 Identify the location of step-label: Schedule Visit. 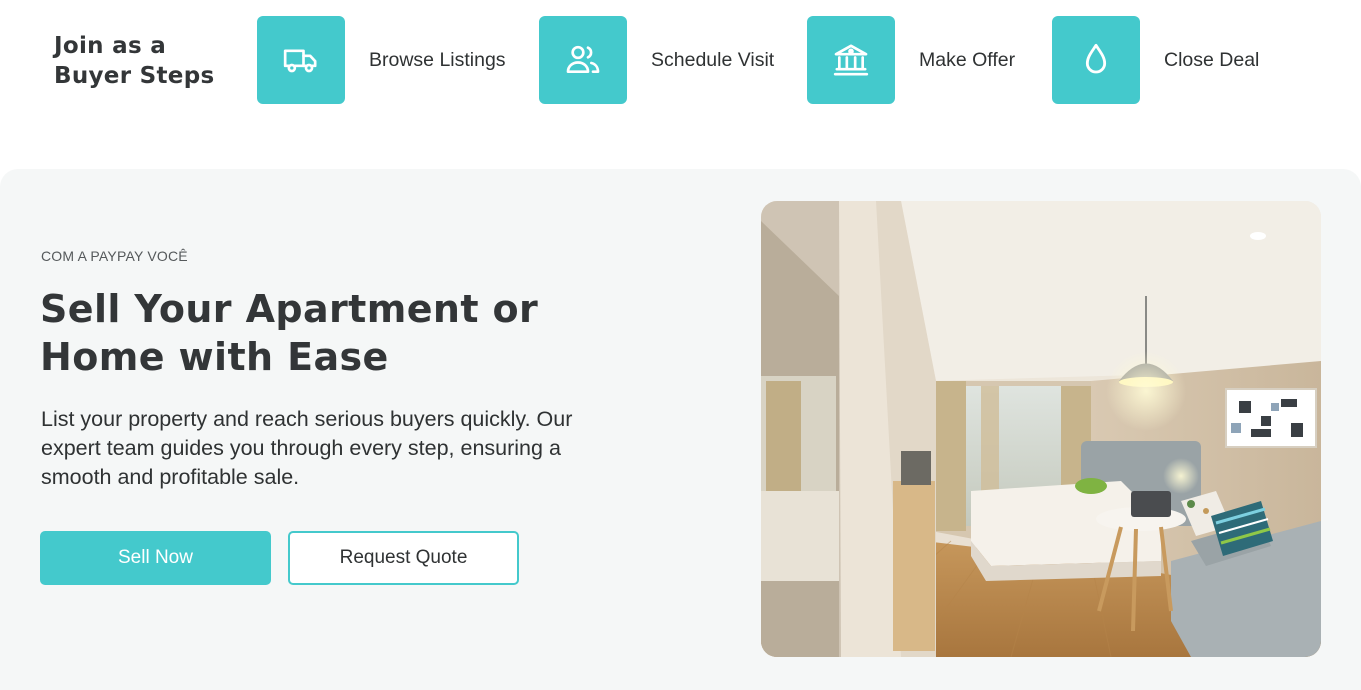
(713, 59).